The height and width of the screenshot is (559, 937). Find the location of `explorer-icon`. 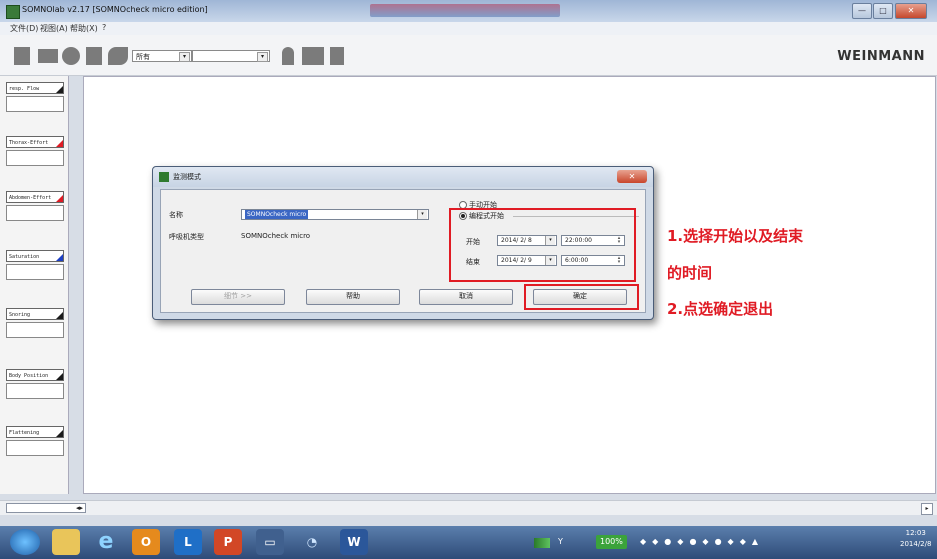

explorer-icon is located at coordinates (66, 542).